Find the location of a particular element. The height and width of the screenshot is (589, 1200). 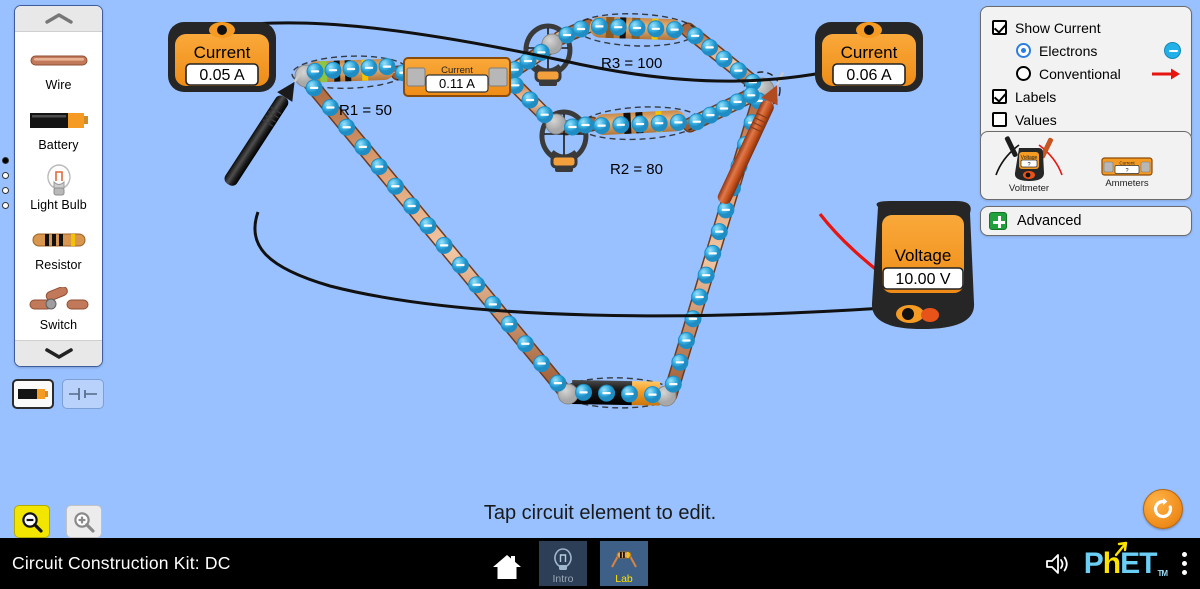

ammeters-caption: Ammeters is located at coordinates (1127, 183).